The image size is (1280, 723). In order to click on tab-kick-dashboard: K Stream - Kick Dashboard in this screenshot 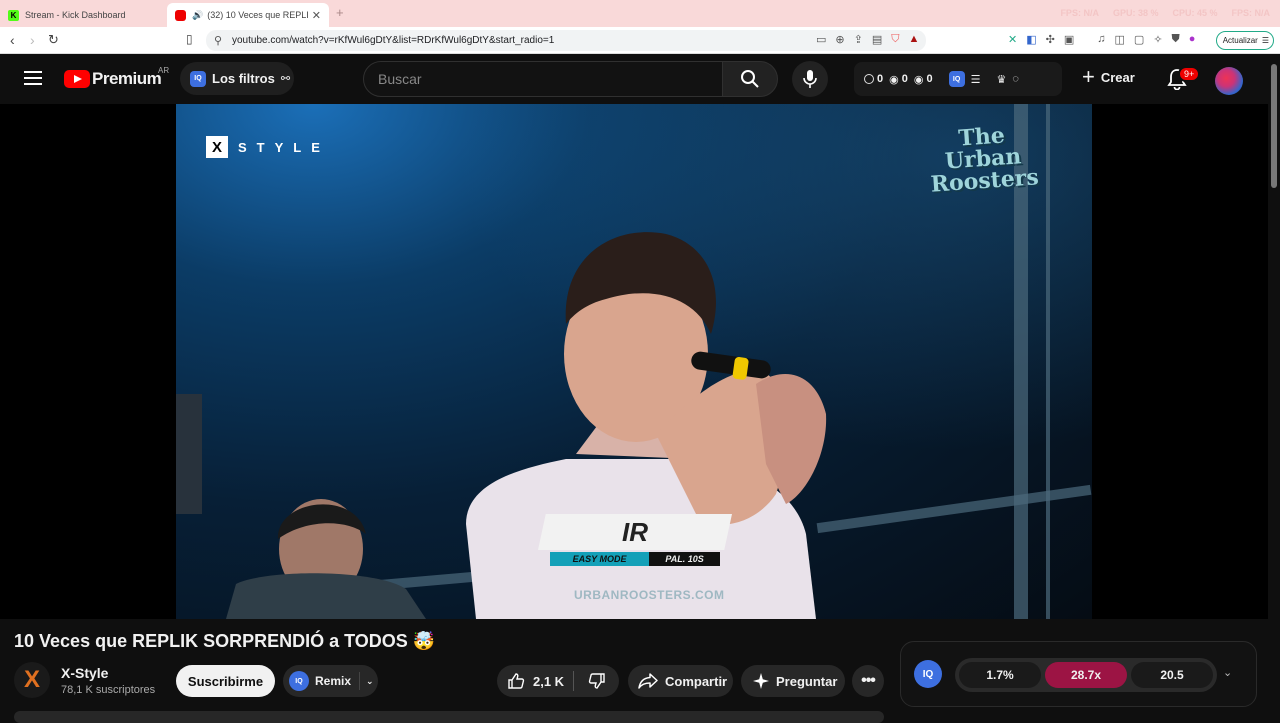, I will do `click(82, 15)`.